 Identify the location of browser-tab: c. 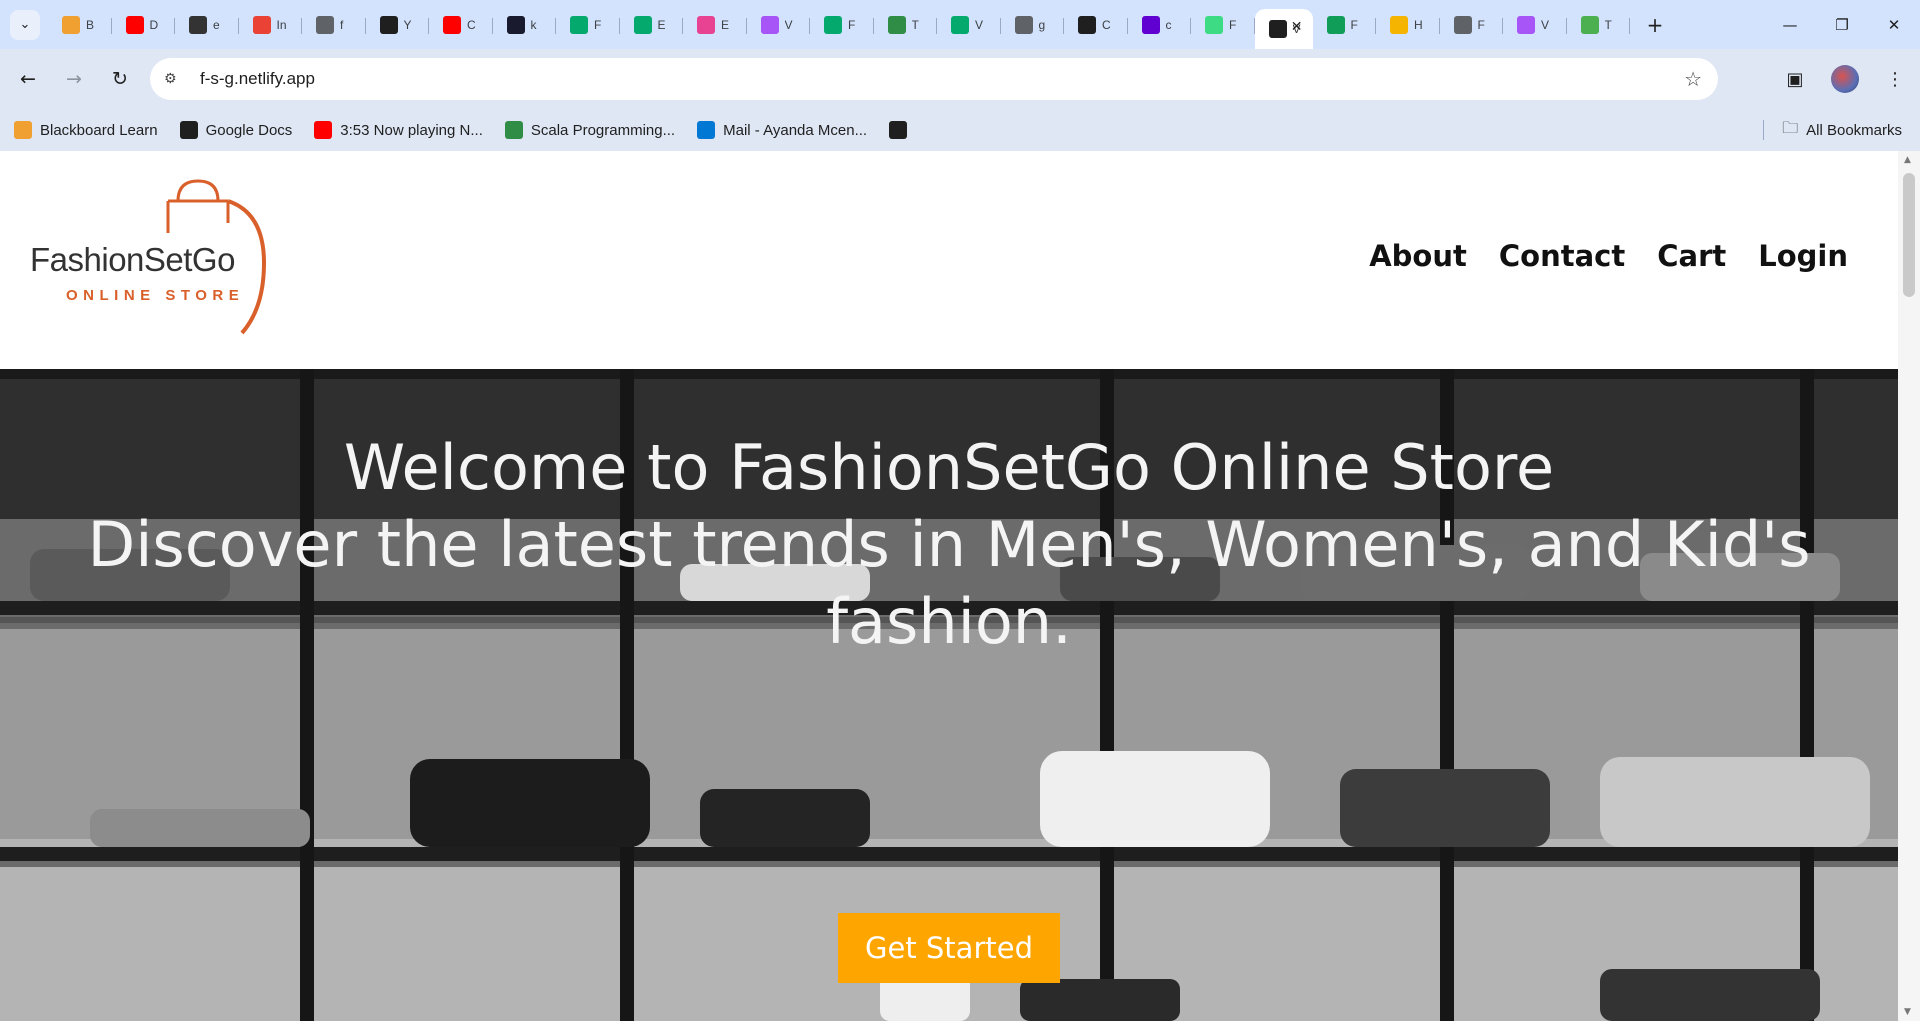
(1160, 25).